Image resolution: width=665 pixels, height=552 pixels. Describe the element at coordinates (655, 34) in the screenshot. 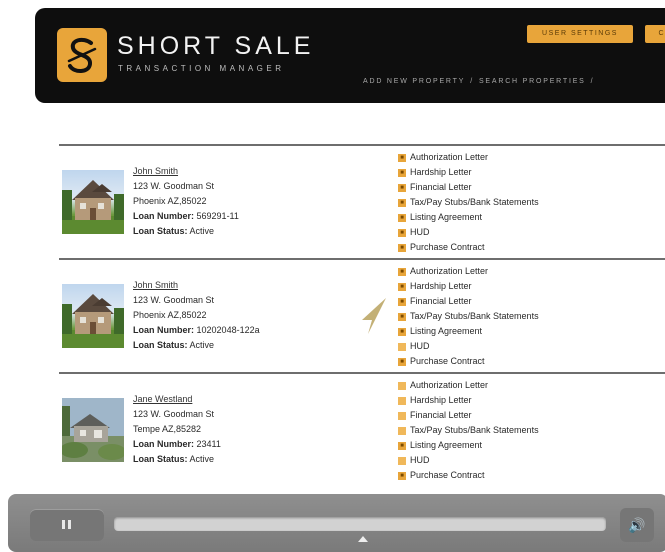

I see `header-button-partial: CH` at that location.